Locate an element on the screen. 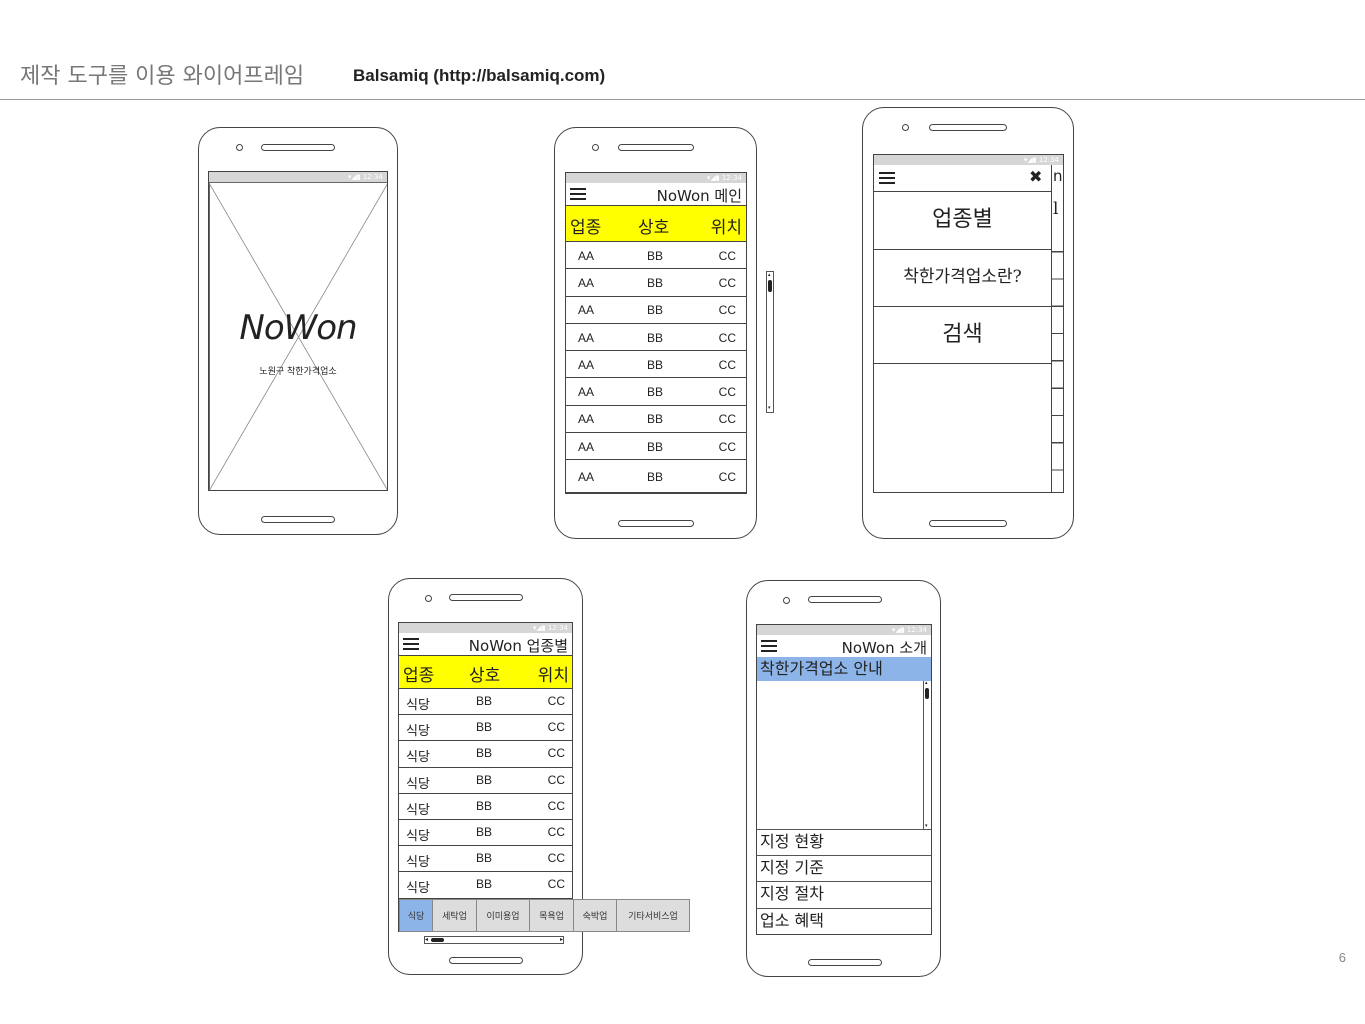  close-icon: ✖ is located at coordinates (1035, 176).